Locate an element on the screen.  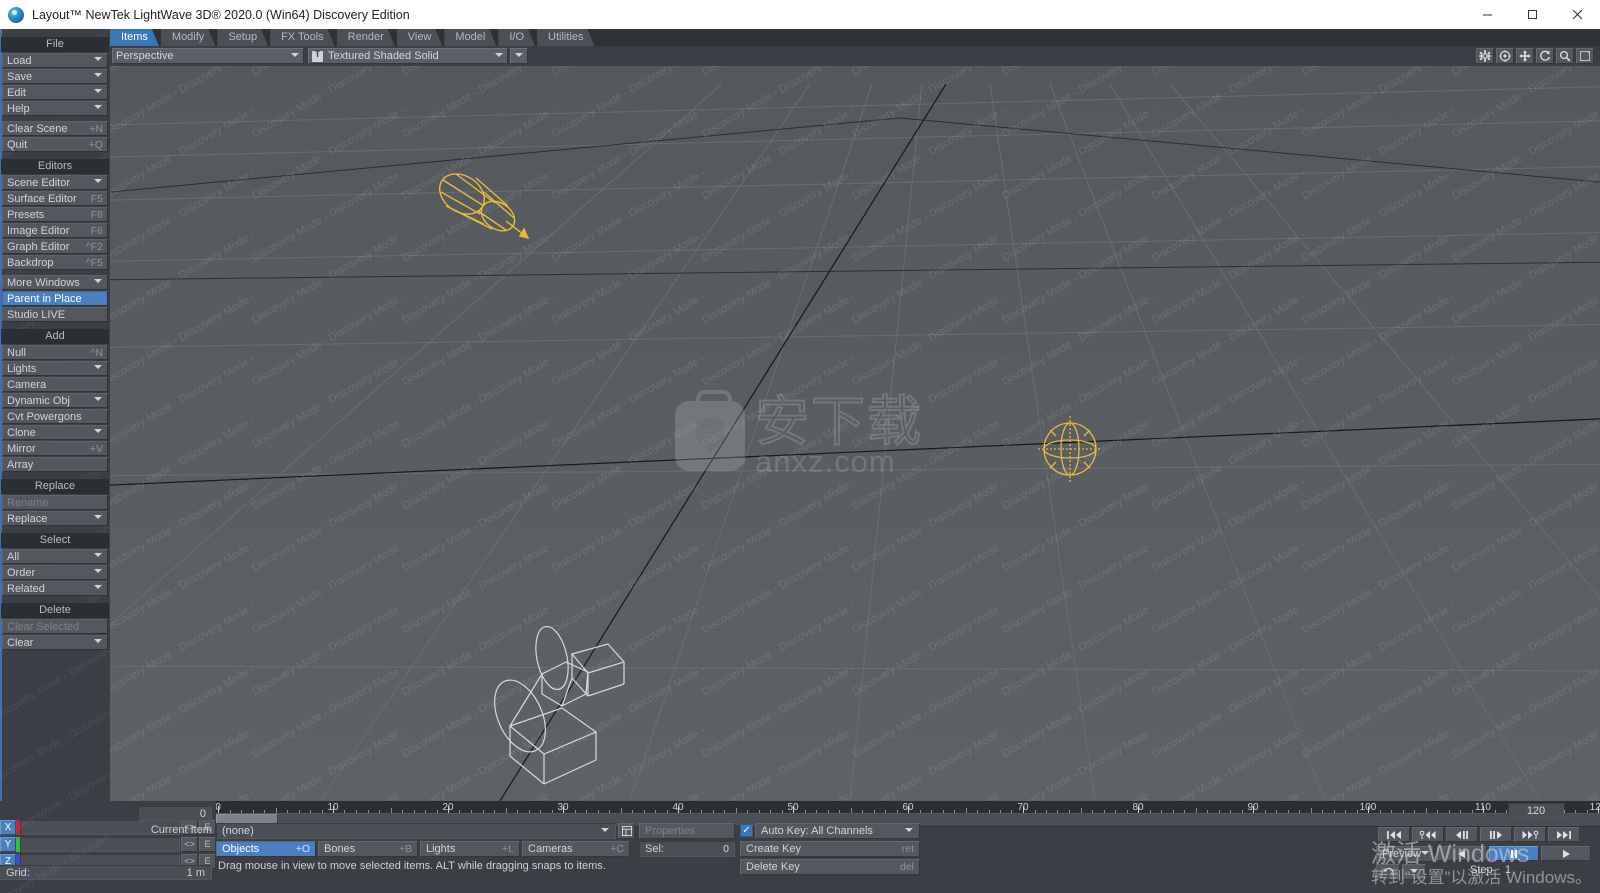
refresh-icon is located at coordinates (1545, 56).